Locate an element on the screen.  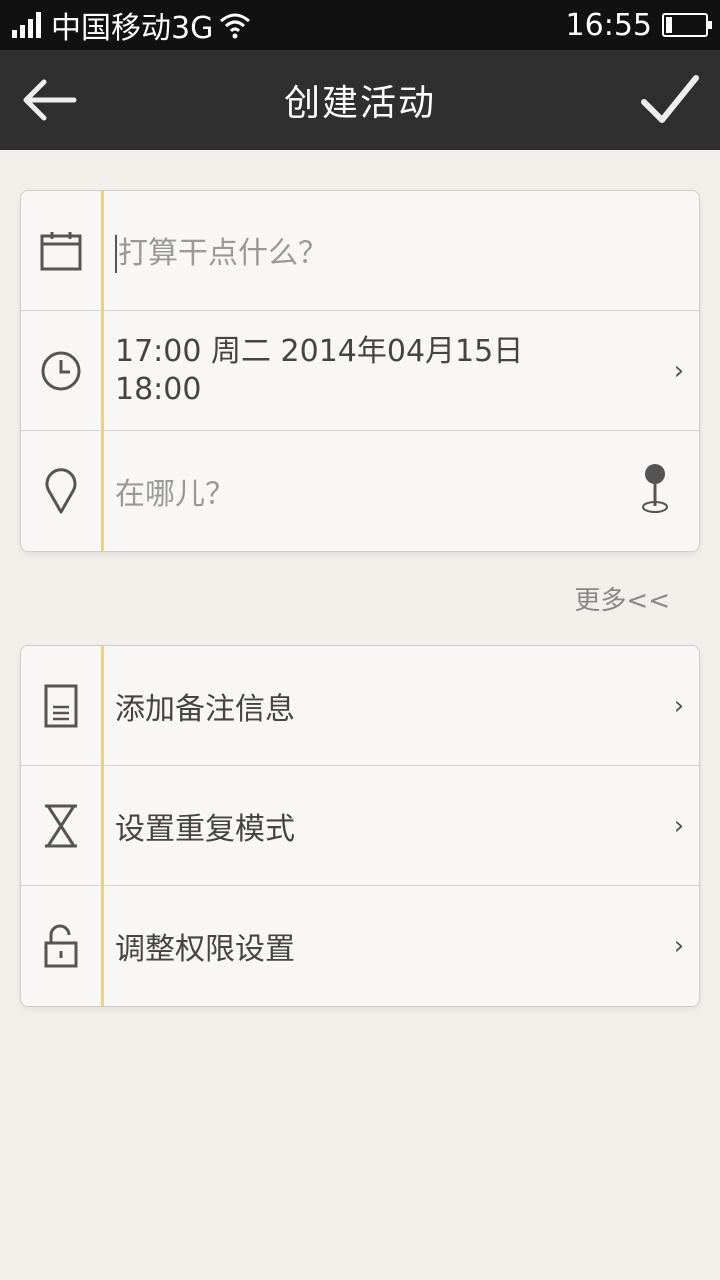
wifi-icon is located at coordinates (235, 26).